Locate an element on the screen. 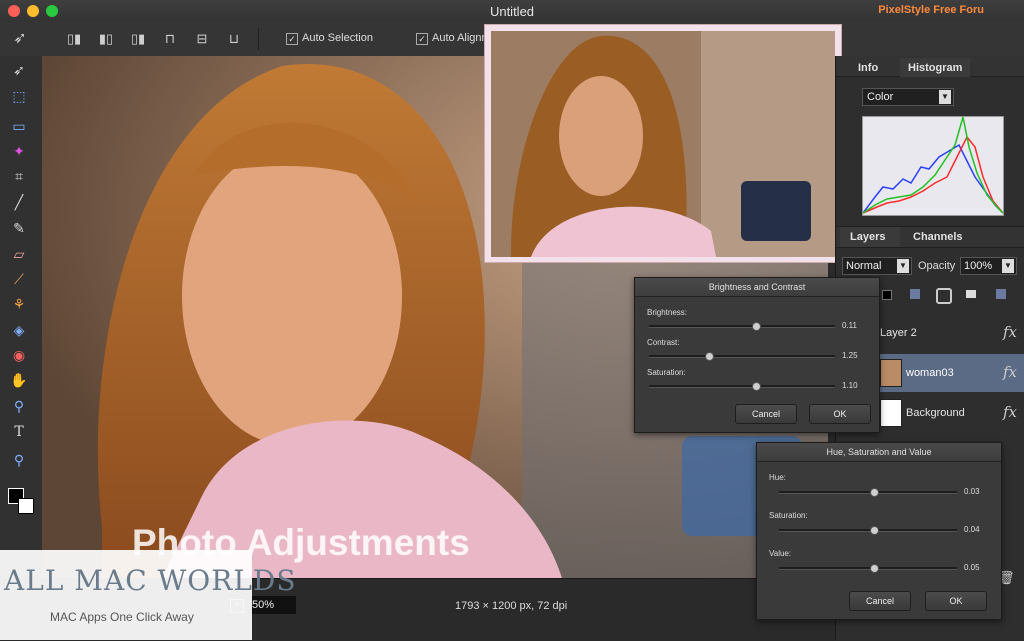 Image resolution: width=1024 pixels, height=641 pixels. layer-new-icon is located at coordinates (1001, 294).